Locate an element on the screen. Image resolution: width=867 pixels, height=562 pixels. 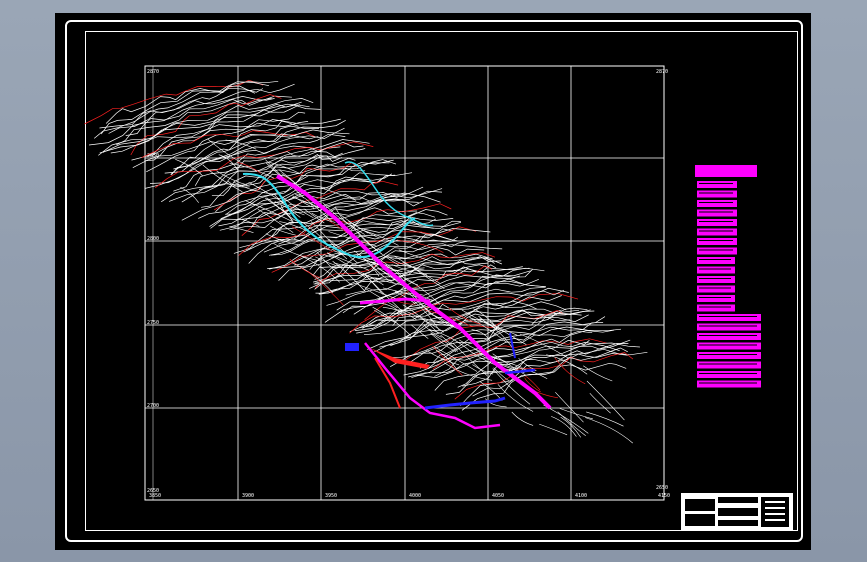
grid-label-right: 2870 is located at coordinates (662, 72).